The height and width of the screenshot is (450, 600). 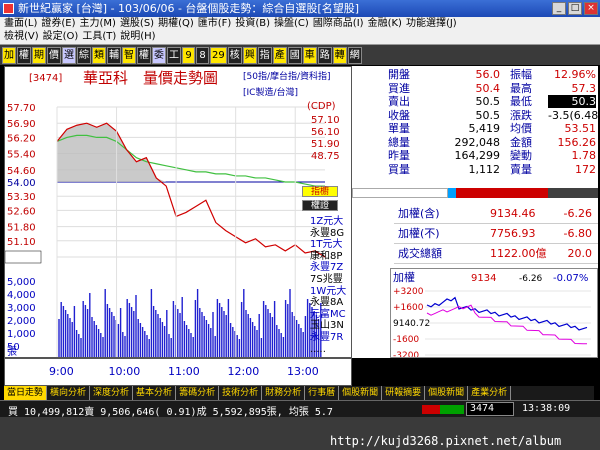 What do you see at coordinates (559, 8) in the screenshot?
I see `minimize-button: _` at bounding box center [559, 8].